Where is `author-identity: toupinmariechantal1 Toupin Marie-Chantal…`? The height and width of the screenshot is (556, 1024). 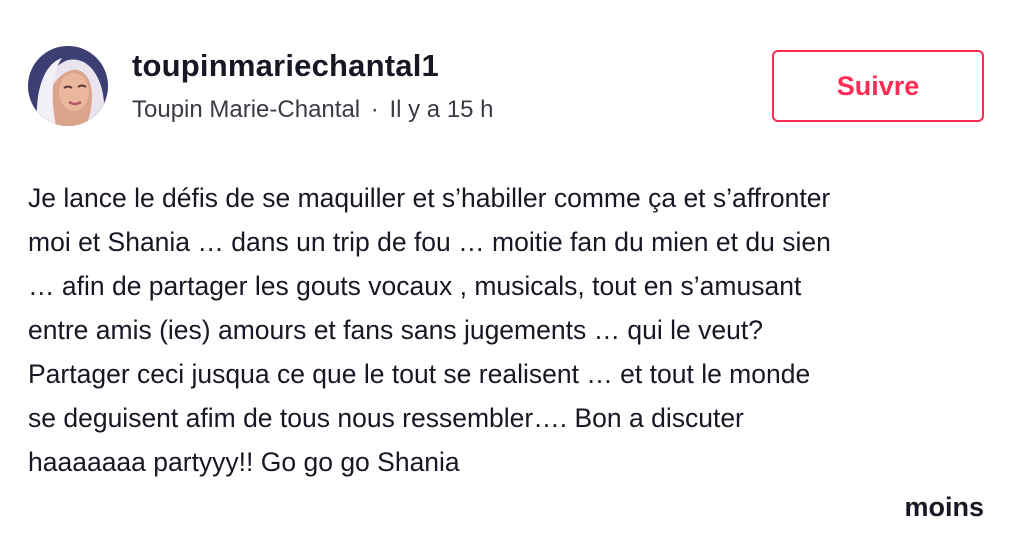
author-identity: toupinmariechantal1 Toupin Marie-Chantal… is located at coordinates (432, 86).